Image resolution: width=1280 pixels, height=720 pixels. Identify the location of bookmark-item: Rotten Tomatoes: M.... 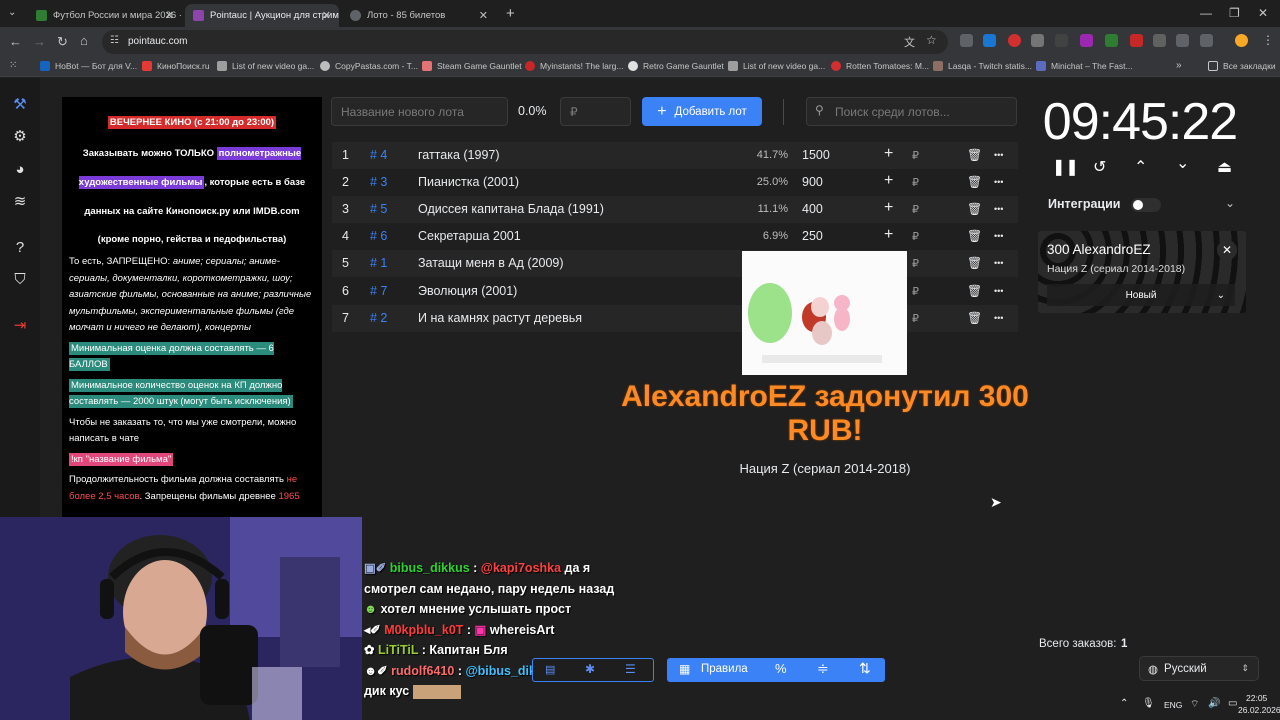
(880, 66).